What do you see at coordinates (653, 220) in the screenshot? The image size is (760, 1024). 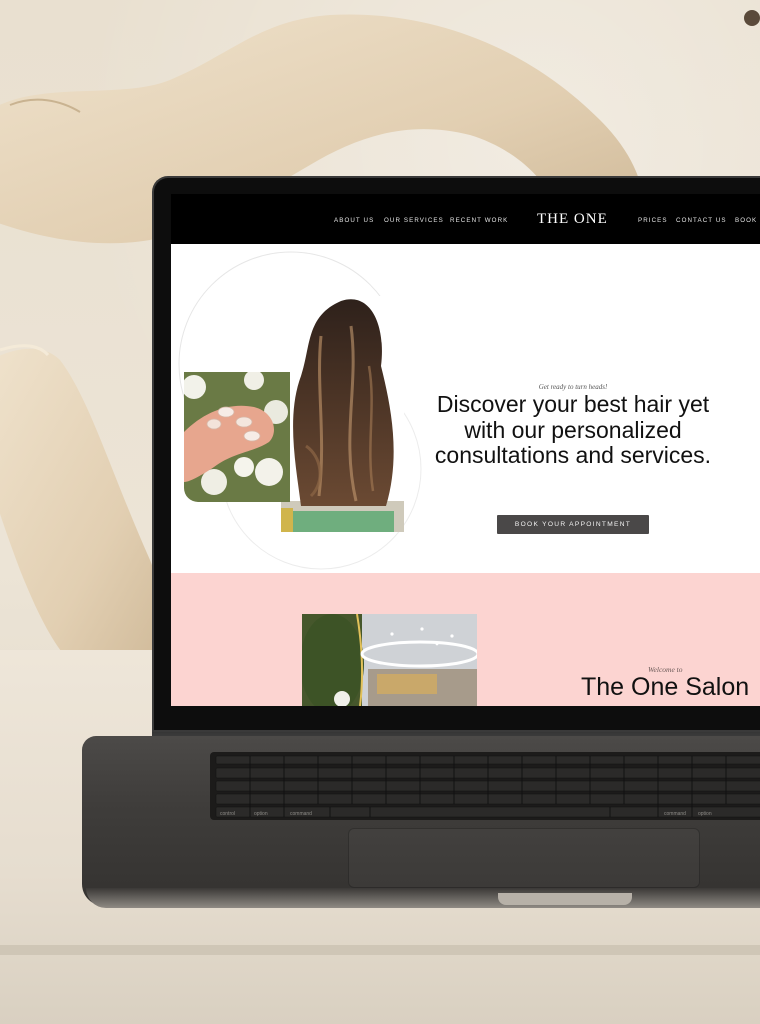 I see `nav-prices: PRICES` at bounding box center [653, 220].